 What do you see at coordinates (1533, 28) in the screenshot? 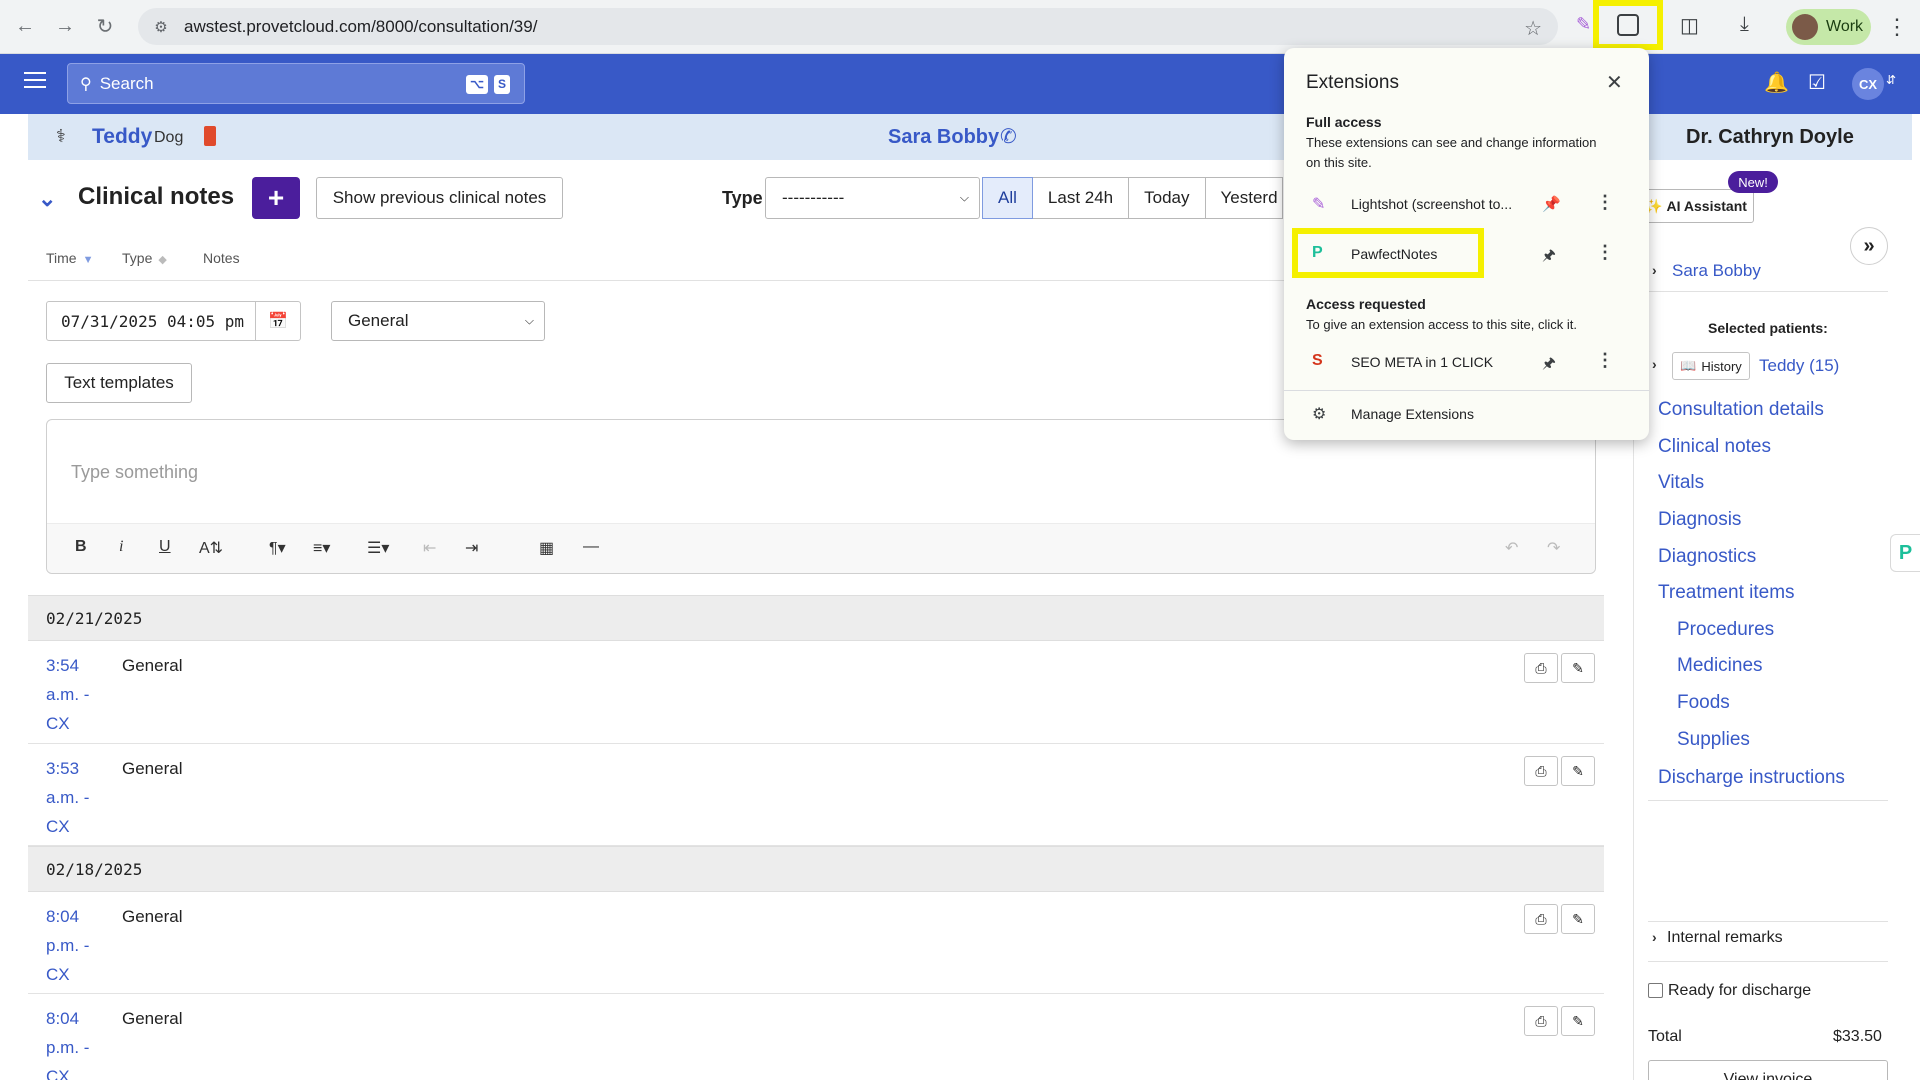
I see `bookmark-star-icon: ☆` at bounding box center [1533, 28].